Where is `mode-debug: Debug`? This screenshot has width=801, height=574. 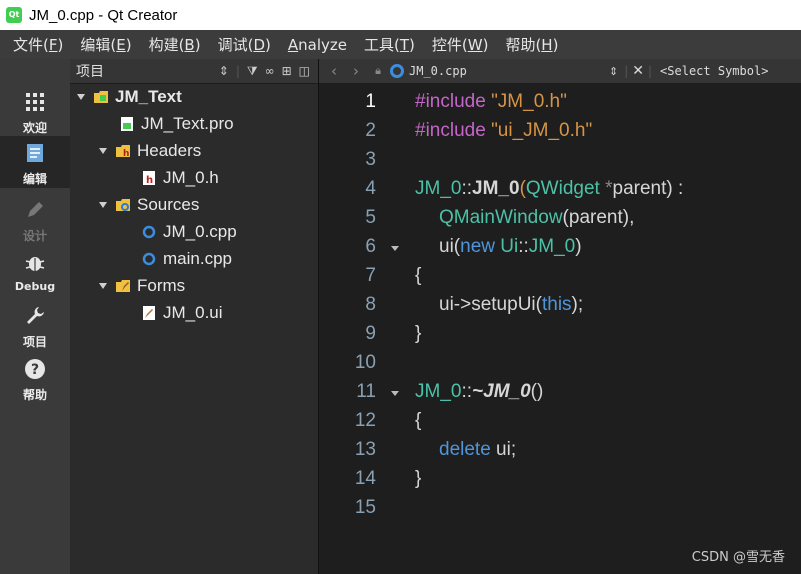
mode-debug: Debug is located at coordinates (35, 271).